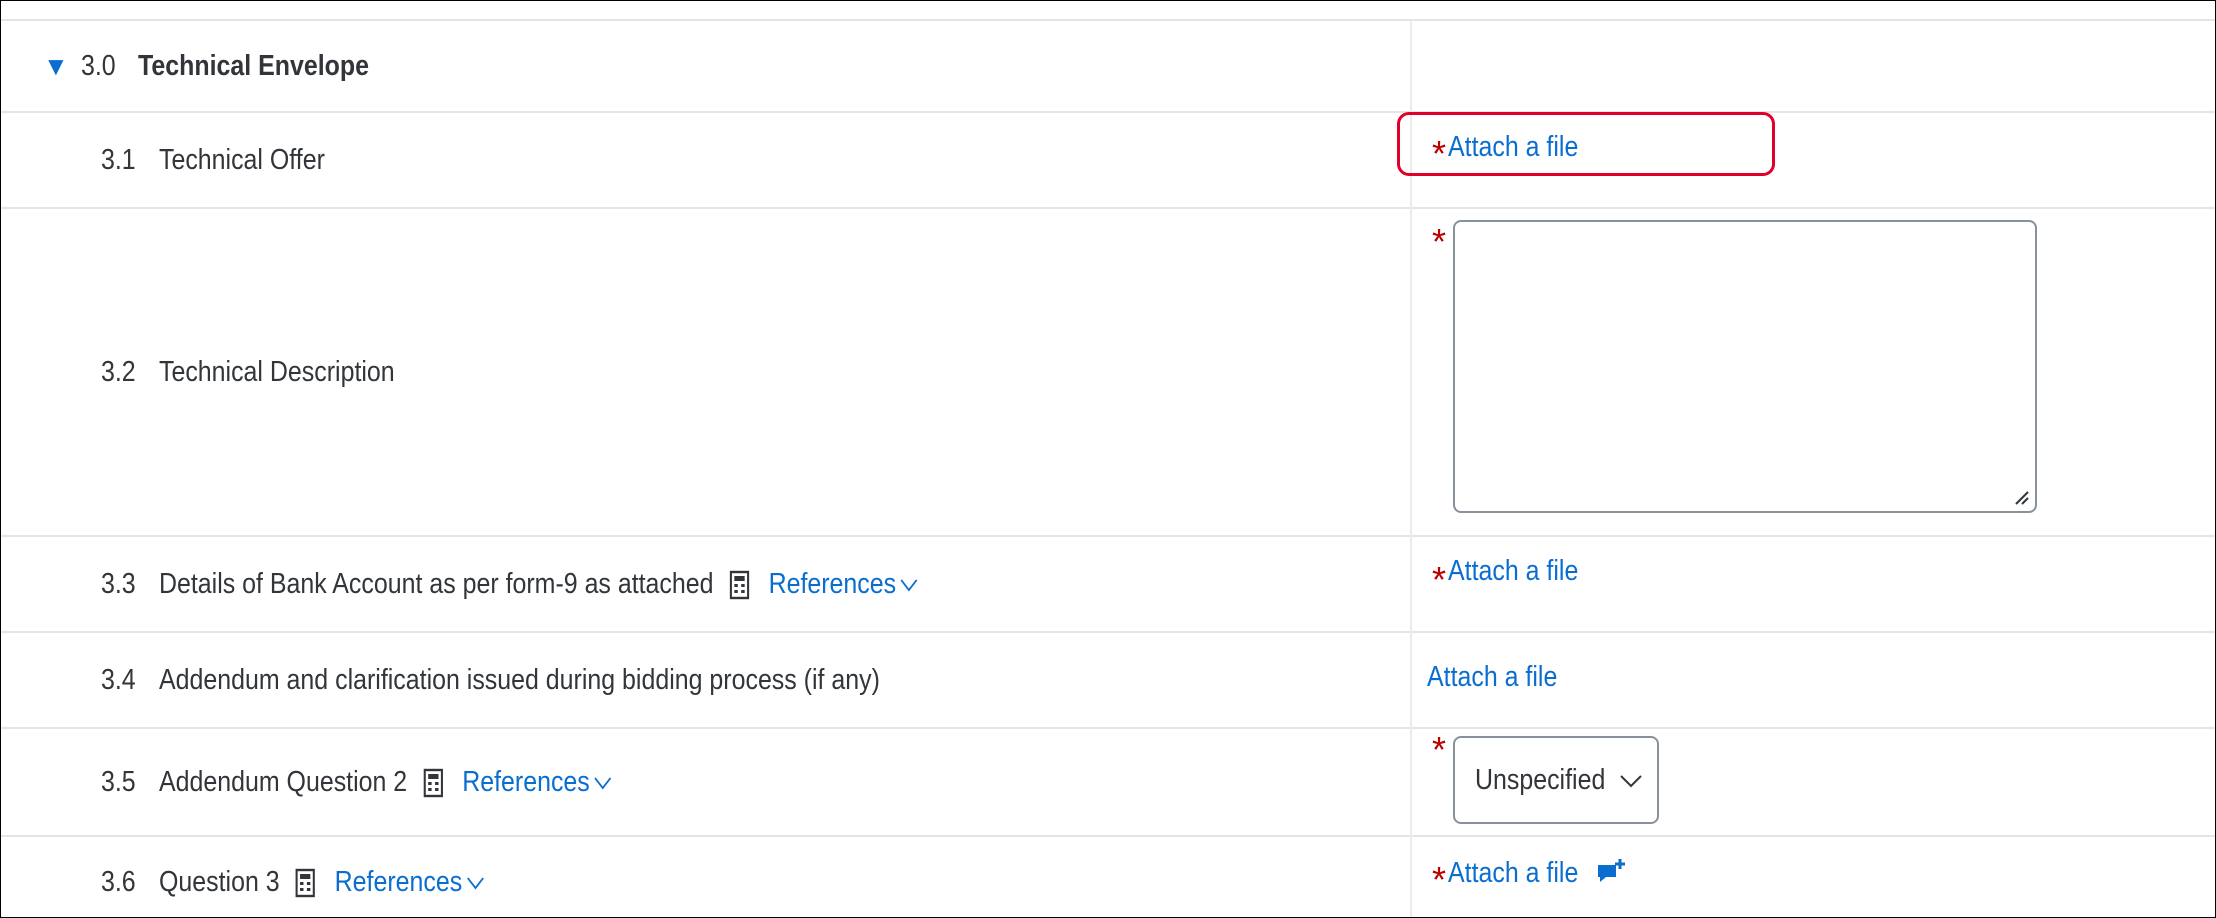 The height and width of the screenshot is (918, 2216). What do you see at coordinates (705, 782) in the screenshot?
I see `question-label-cell: 3.5 Addendum Question 2 References` at bounding box center [705, 782].